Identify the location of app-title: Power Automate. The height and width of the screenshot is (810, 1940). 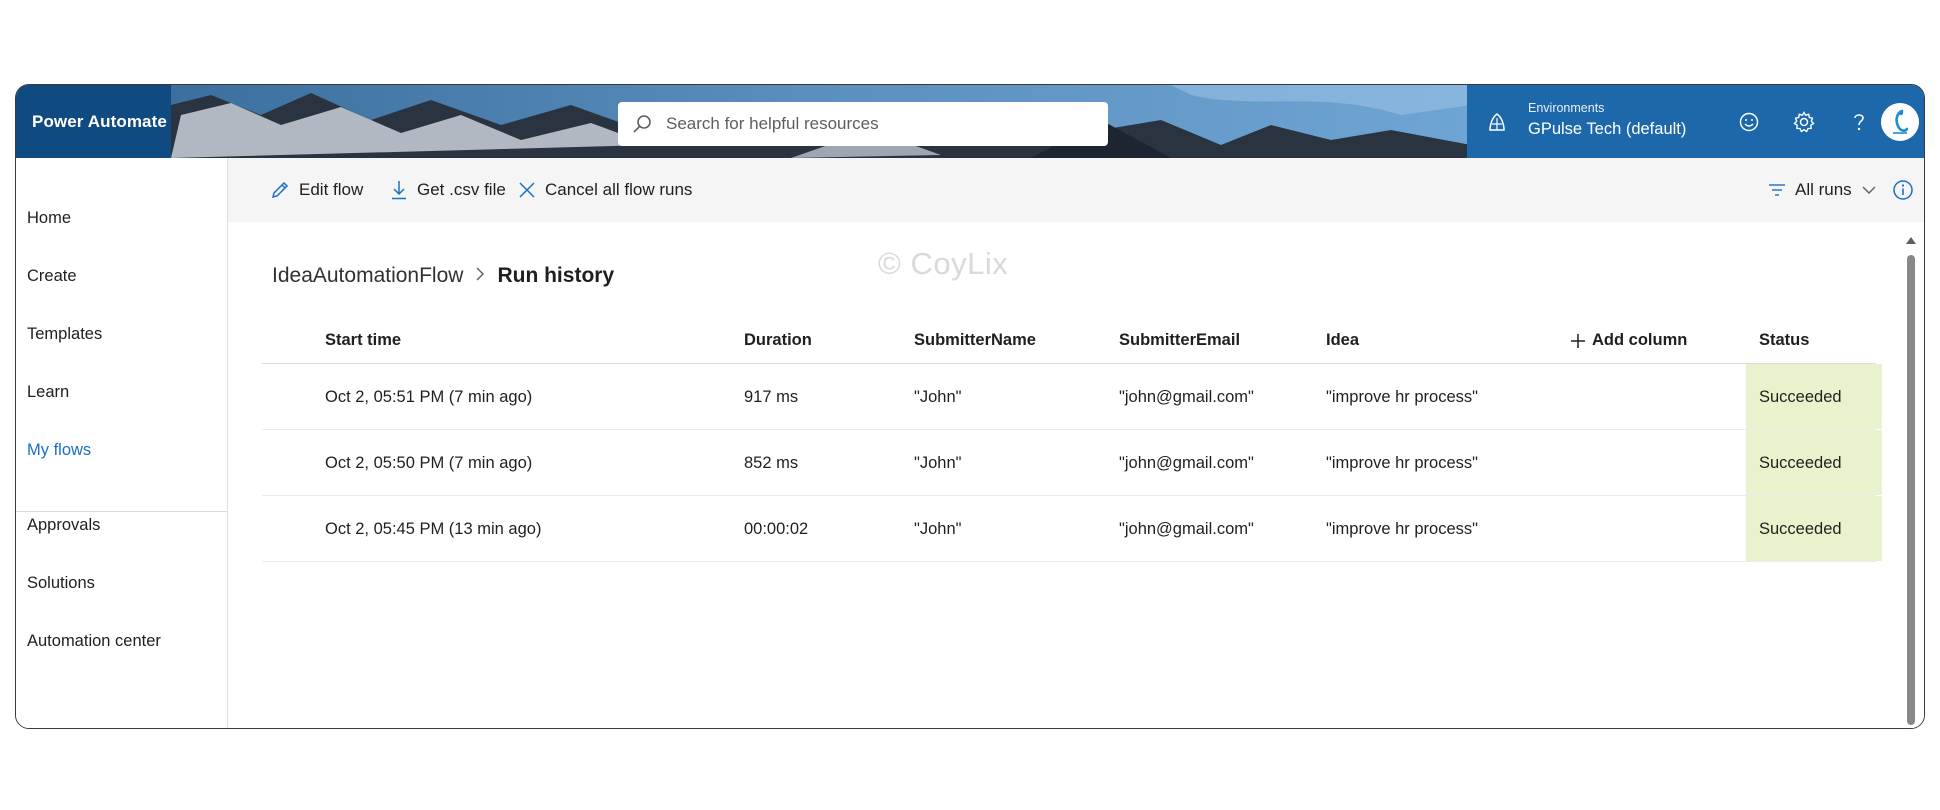
(93, 121).